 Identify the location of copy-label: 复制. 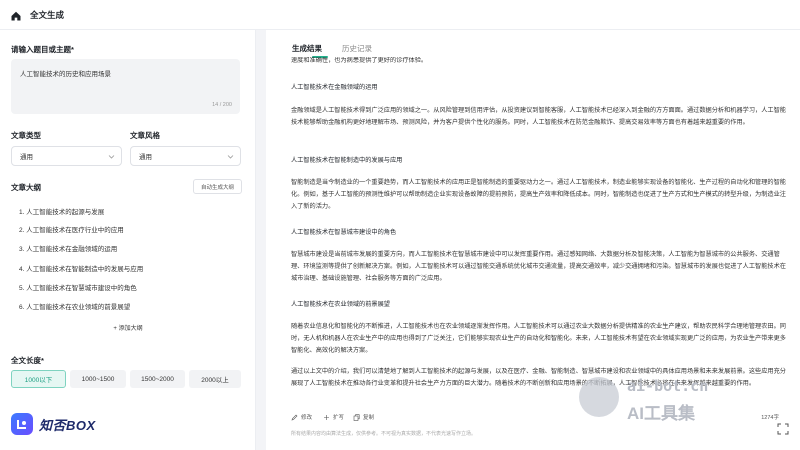
(369, 418).